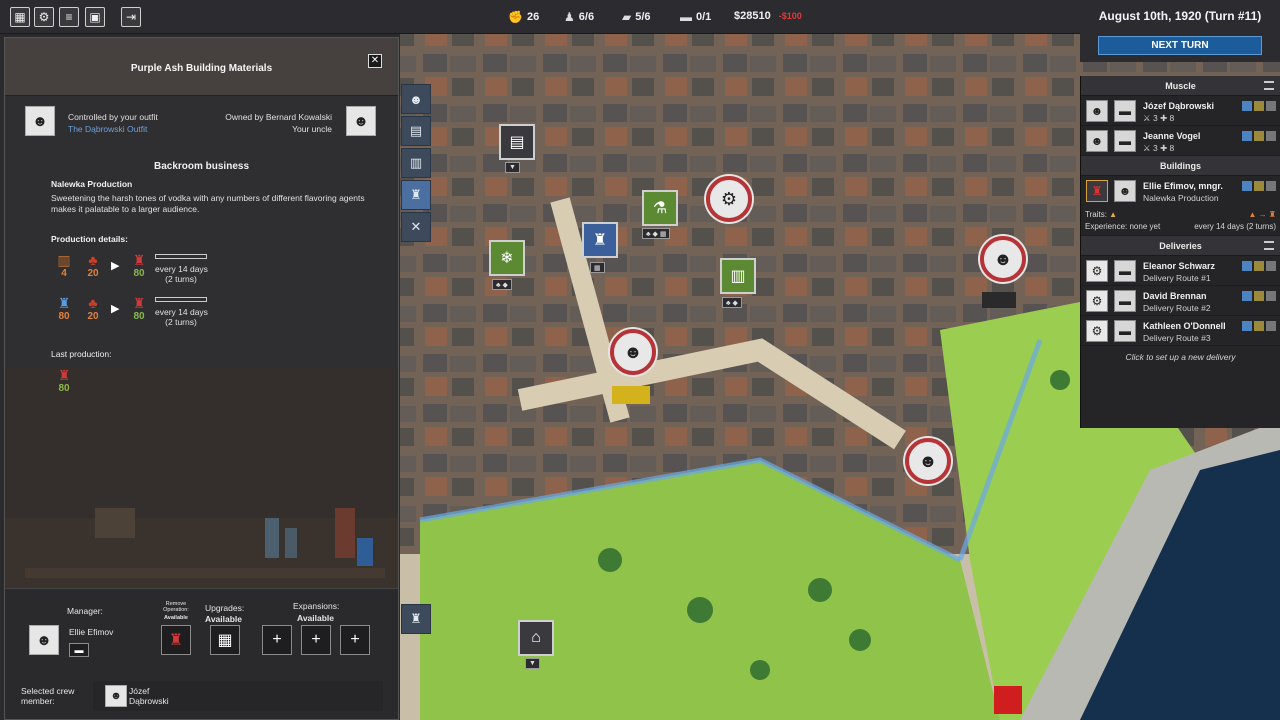 This screenshot has width=1280, height=720. Describe the element at coordinates (312, 129) in the screenshot. I see `owner-relation: Your uncle` at that location.